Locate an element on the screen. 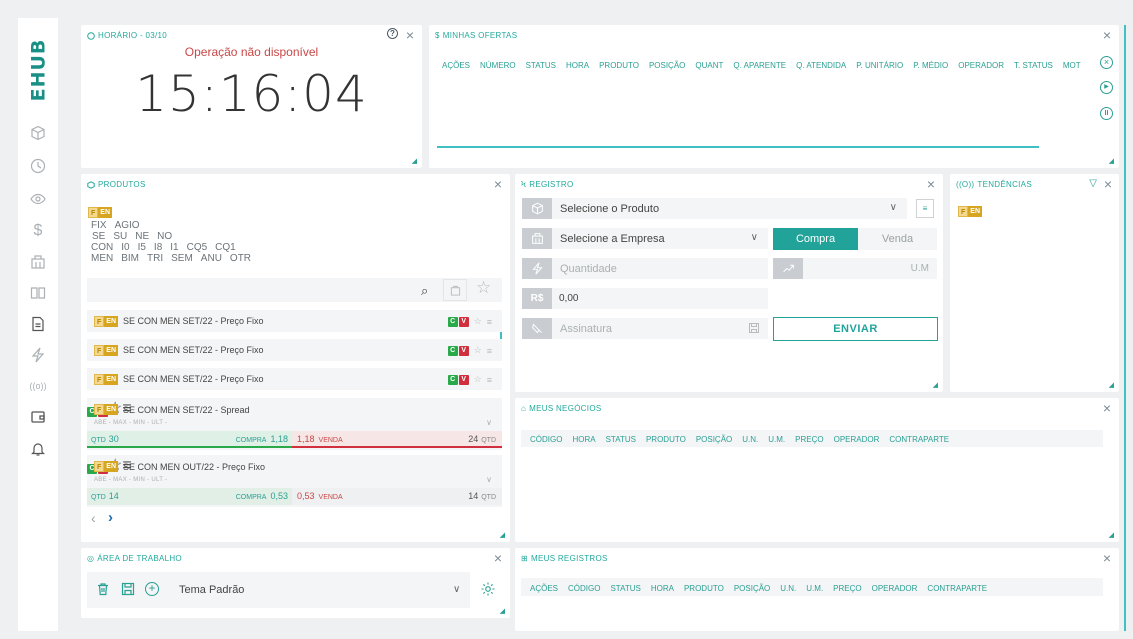 This screenshot has width=1133, height=639. trash-icon is located at coordinates (103, 591).